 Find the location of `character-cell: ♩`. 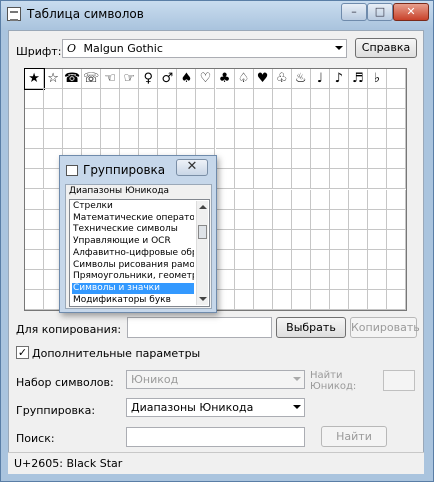

character-cell: ♩ is located at coordinates (320, 79).